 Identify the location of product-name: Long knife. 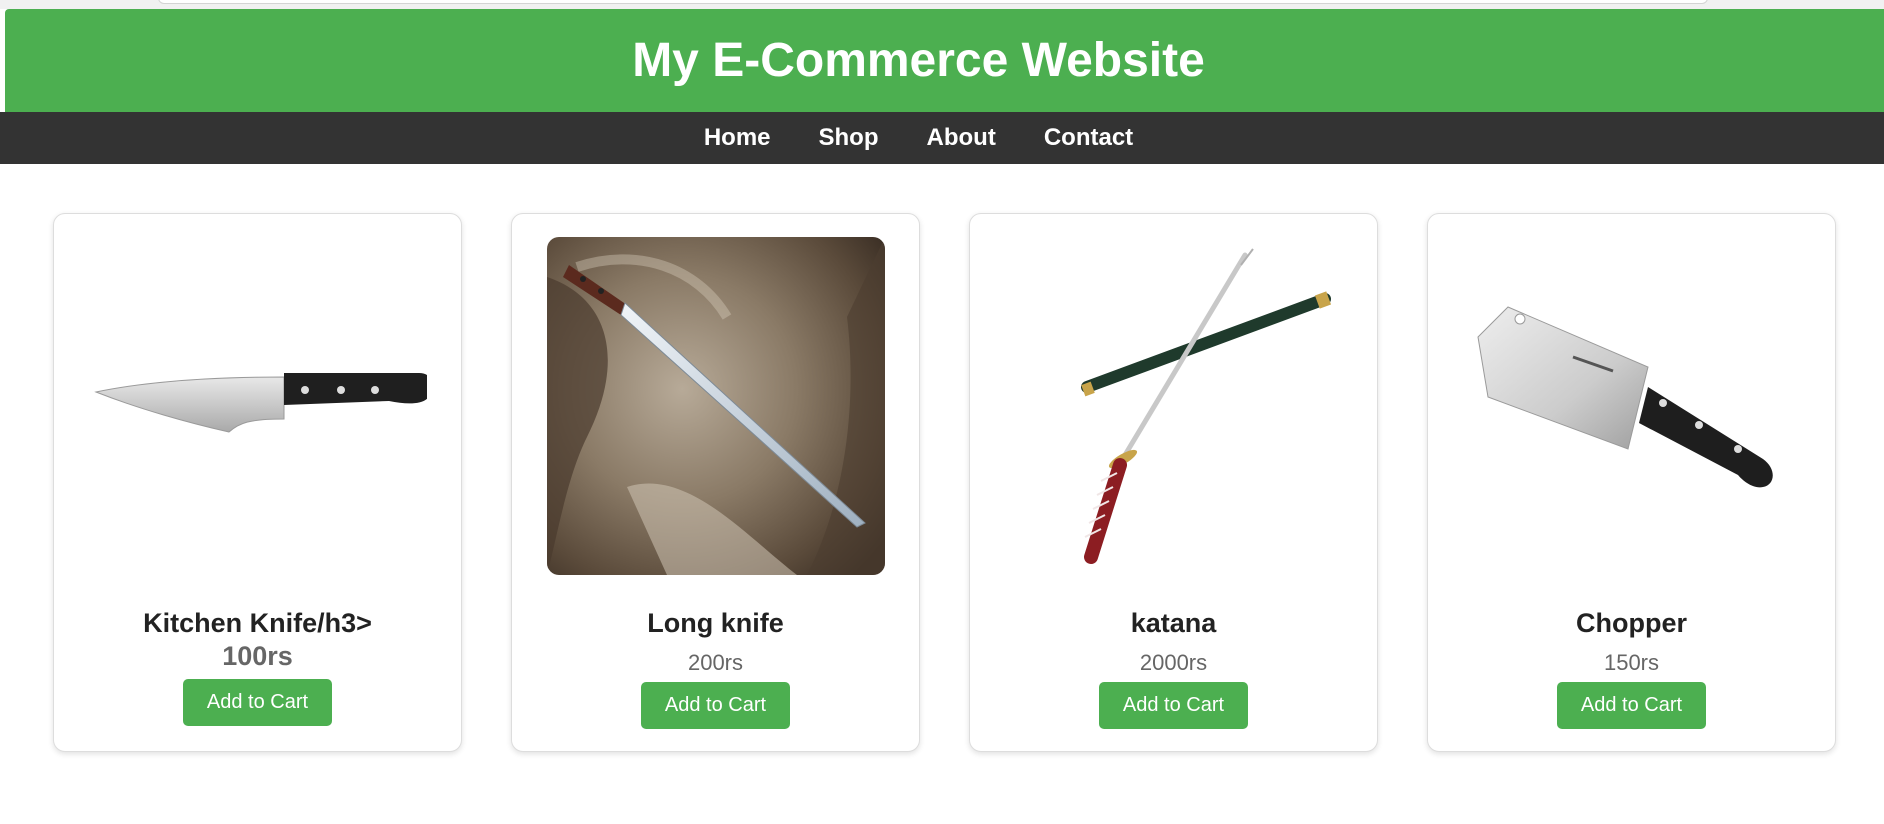
(715, 623).